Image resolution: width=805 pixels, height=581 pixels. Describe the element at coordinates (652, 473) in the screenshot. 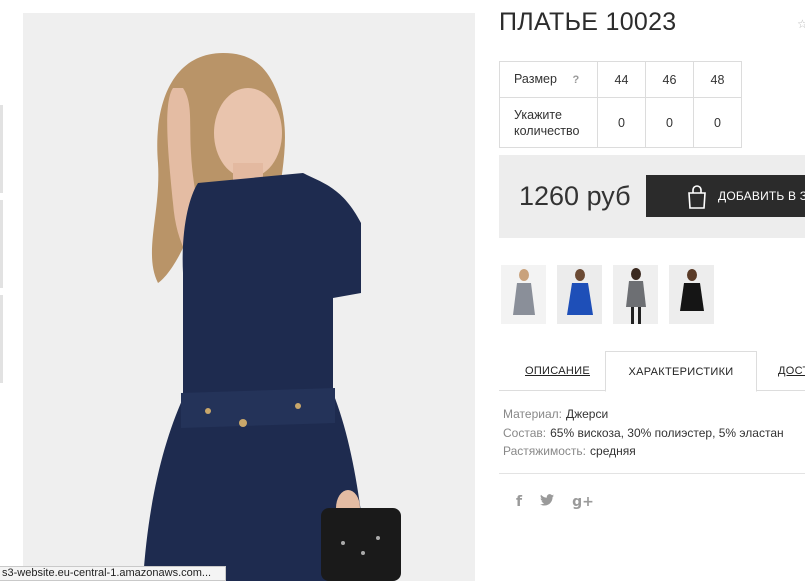

I see `divider` at that location.